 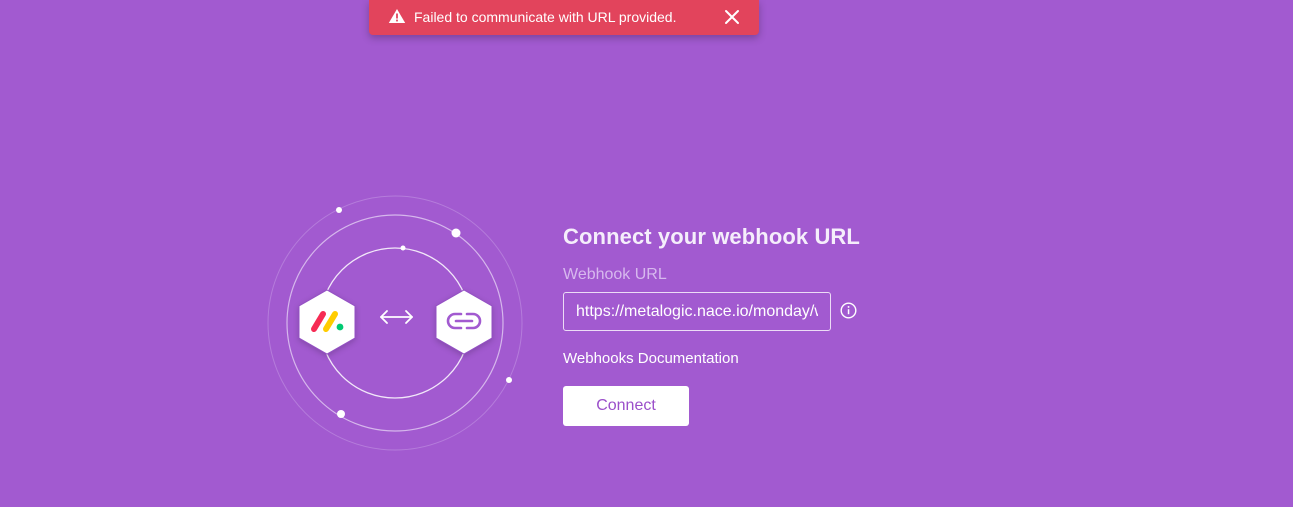 What do you see at coordinates (615, 274) in the screenshot?
I see `webhook-url-label: Webhook URL` at bounding box center [615, 274].